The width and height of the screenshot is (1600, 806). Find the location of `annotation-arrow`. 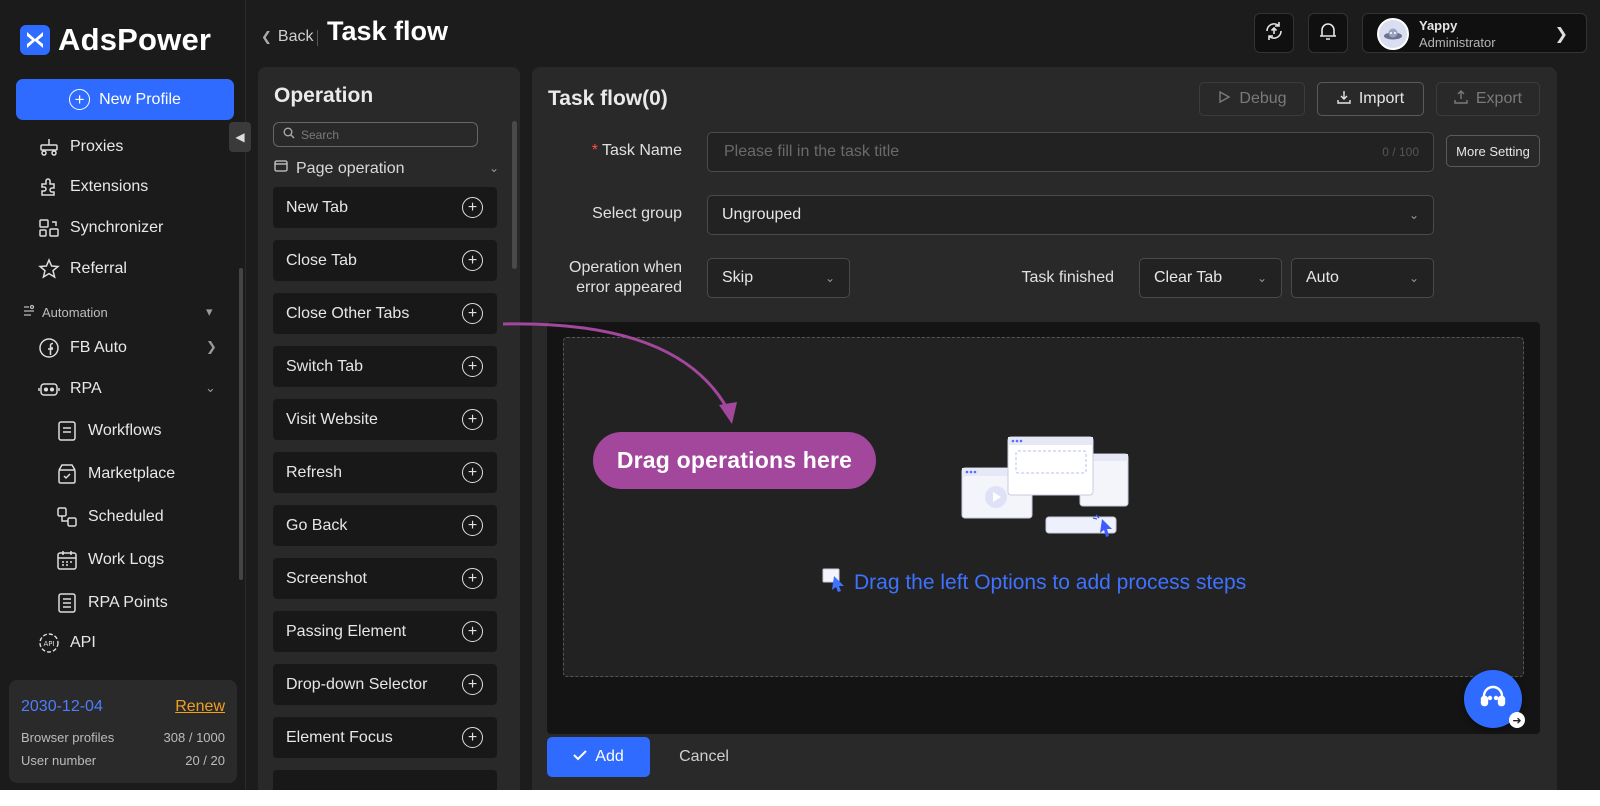

annotation-arrow is located at coordinates (619, 373).